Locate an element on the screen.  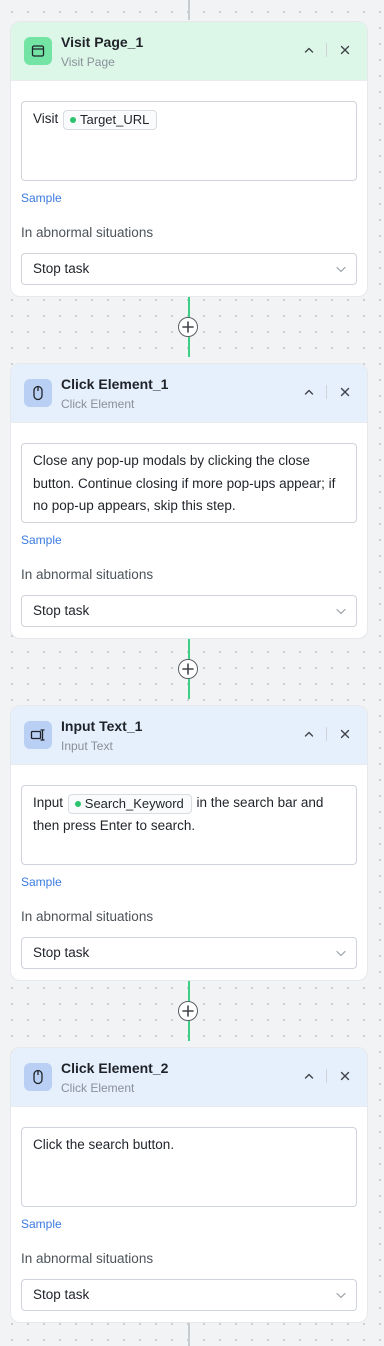
connector-bottom is located at coordinates (189, 1334).